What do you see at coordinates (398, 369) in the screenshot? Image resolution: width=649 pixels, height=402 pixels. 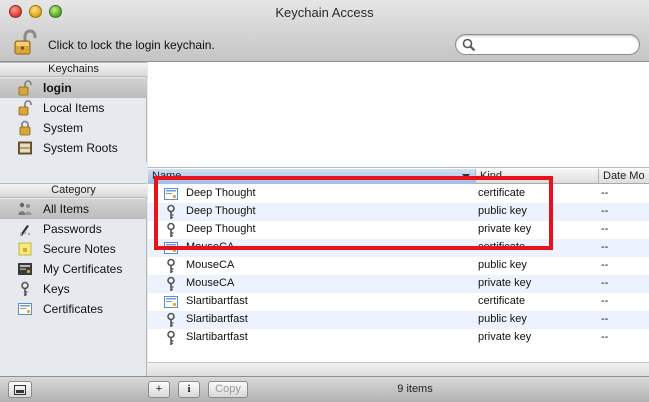 I see `horizontal-scrollbar` at bounding box center [398, 369].